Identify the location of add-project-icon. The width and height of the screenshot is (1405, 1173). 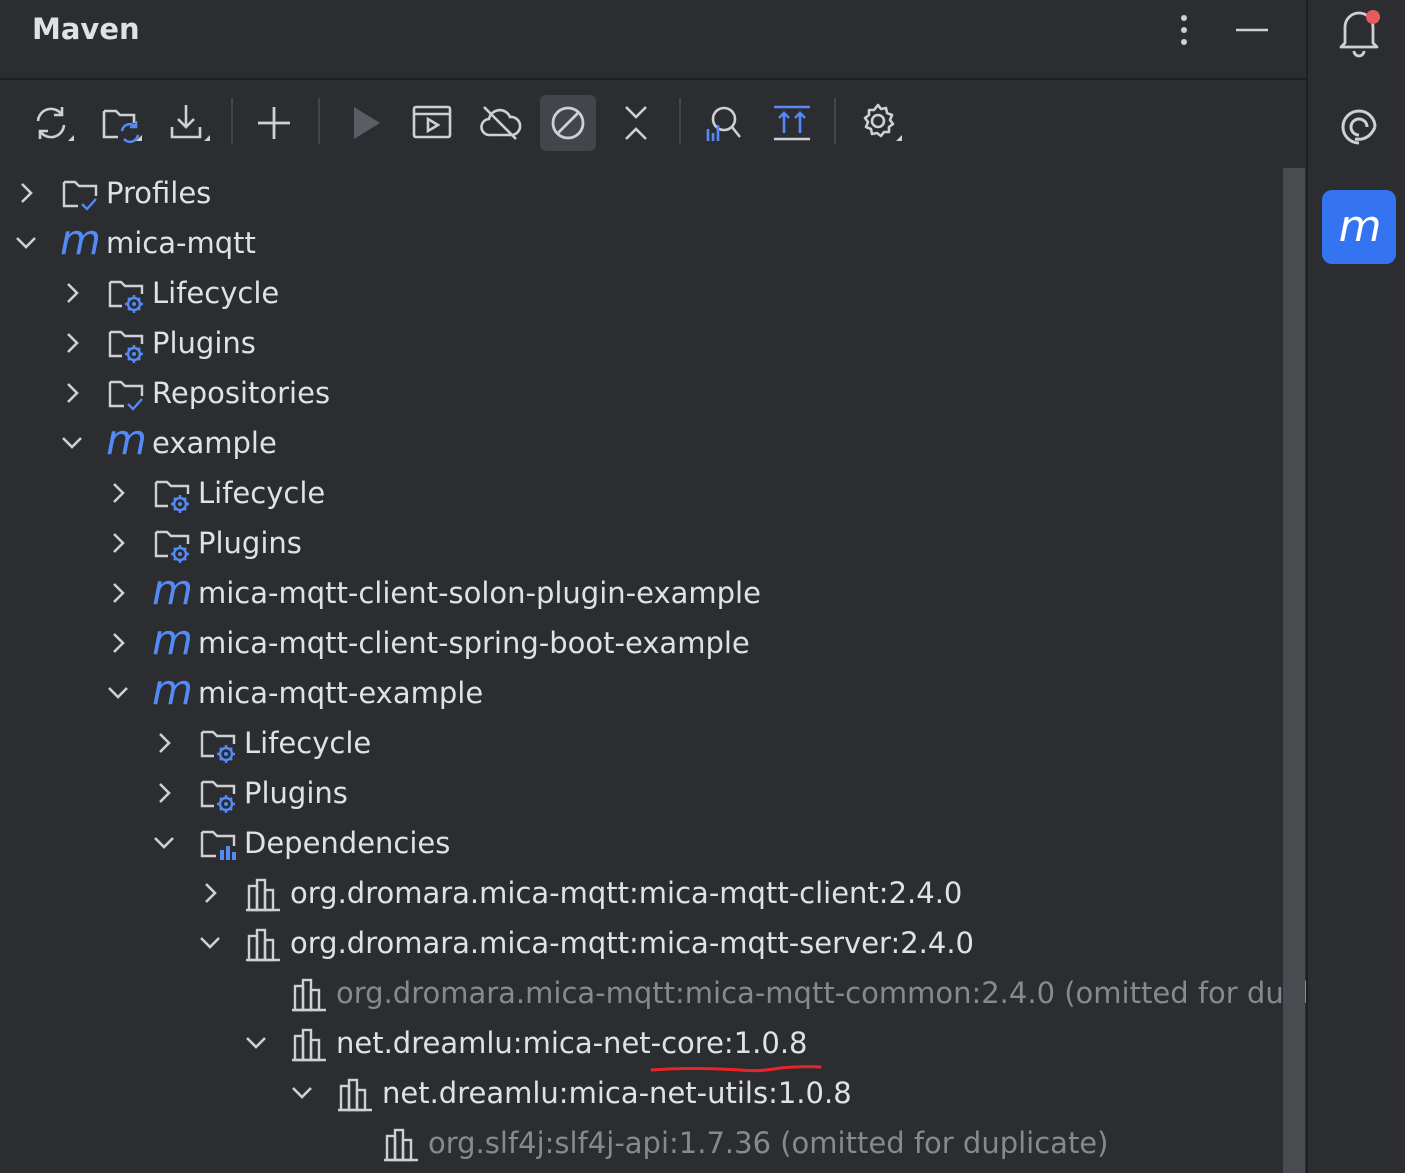
(274, 123).